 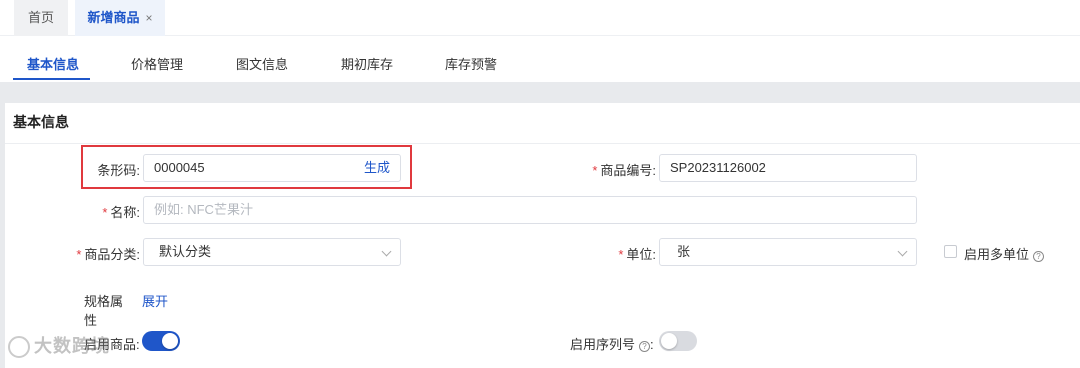 I want to click on close-icon: ×, so click(x=149, y=18).